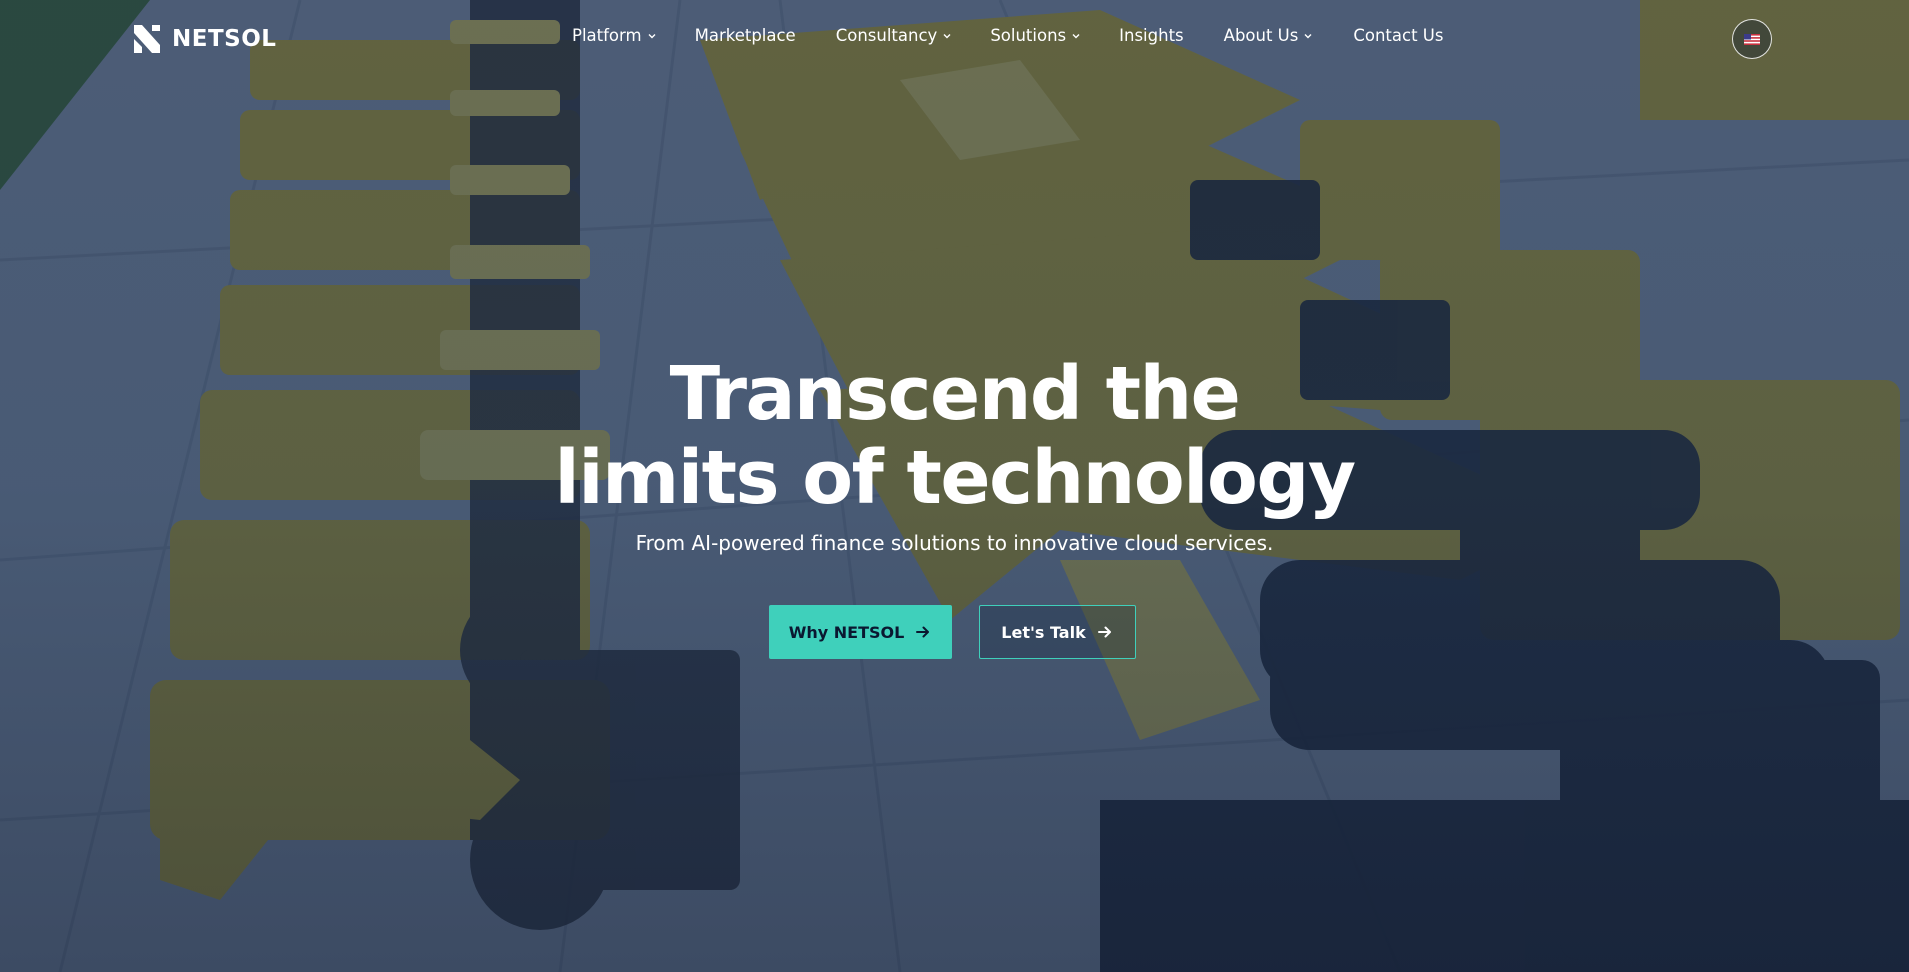 The image size is (1909, 972). Describe the element at coordinates (147, 39) in the screenshot. I see `netsol-logo-icon` at that location.